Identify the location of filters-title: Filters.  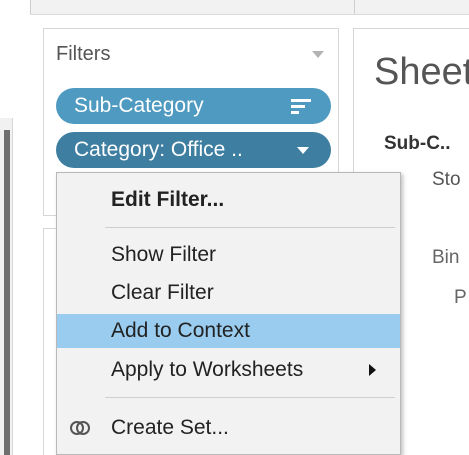
(83, 54).